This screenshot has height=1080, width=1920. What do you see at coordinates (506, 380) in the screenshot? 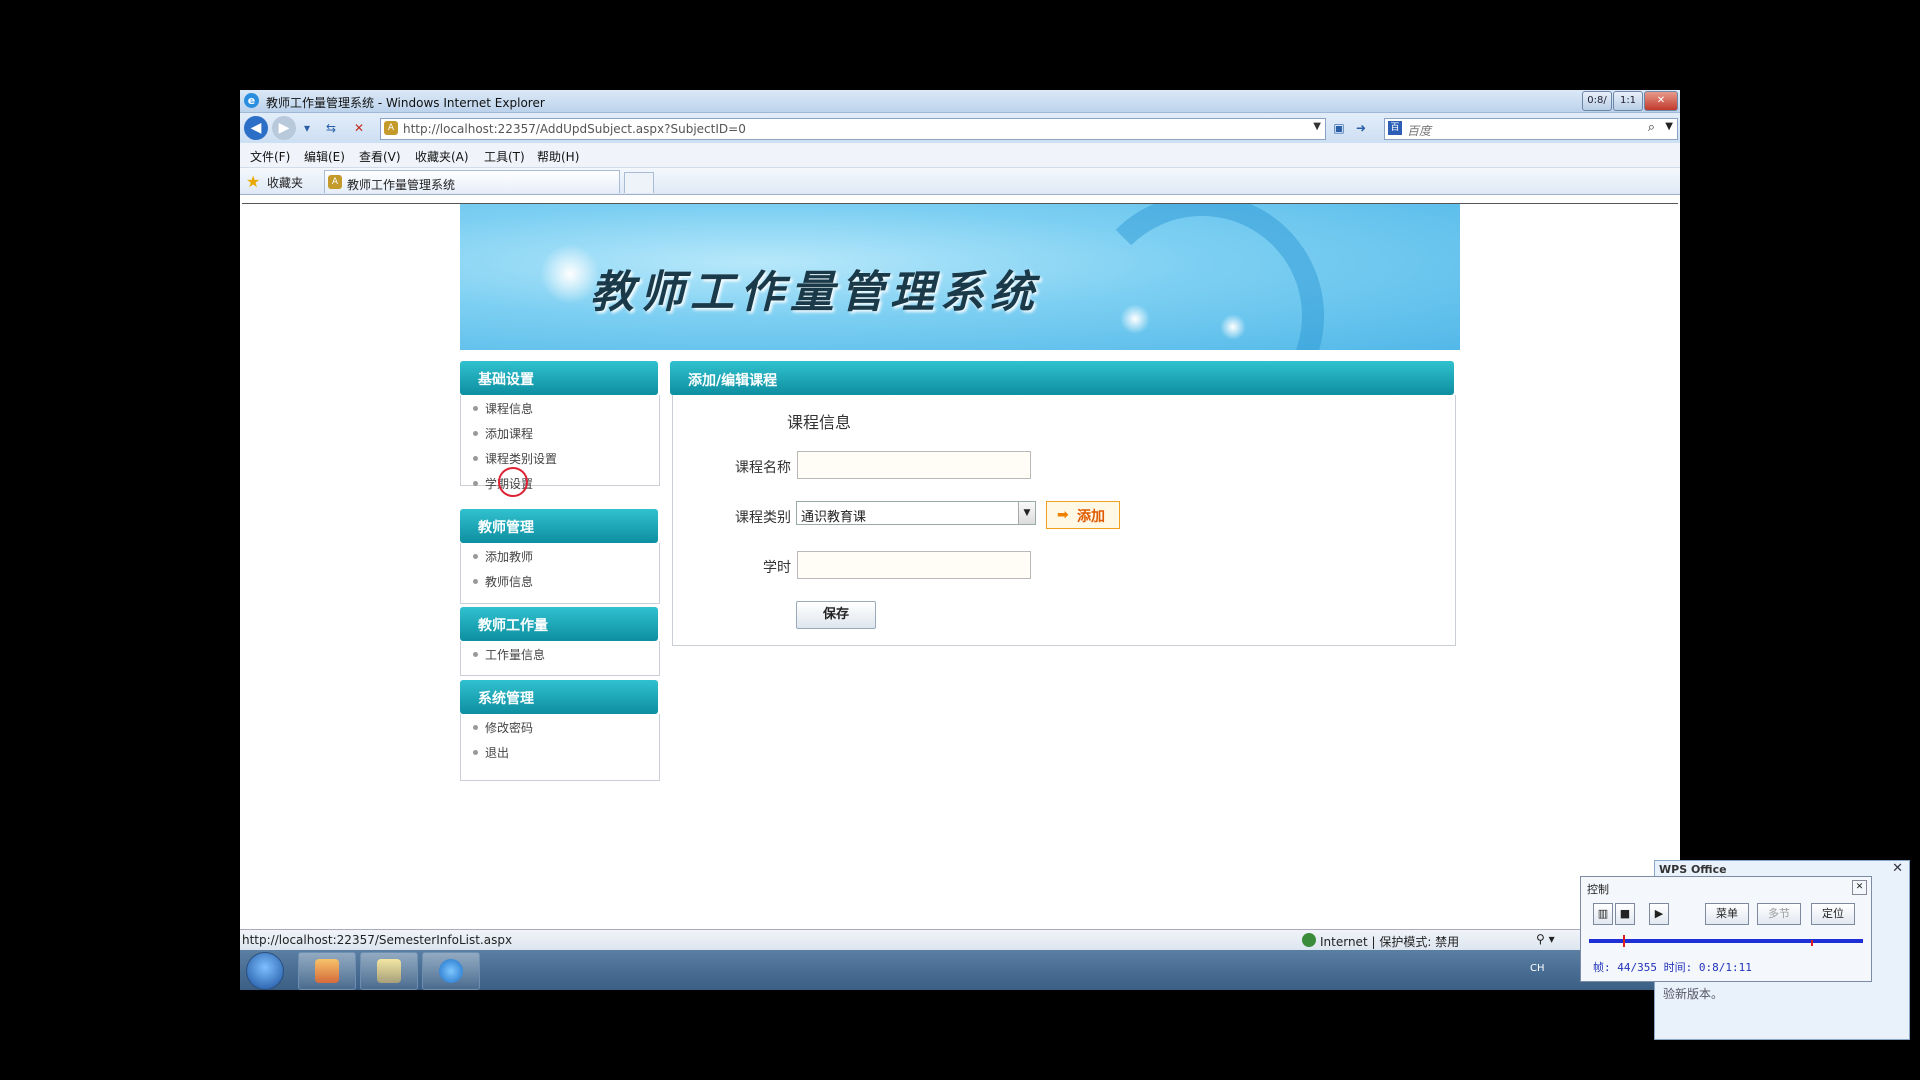
I see `sidebar-header-label: 基础设置` at bounding box center [506, 380].